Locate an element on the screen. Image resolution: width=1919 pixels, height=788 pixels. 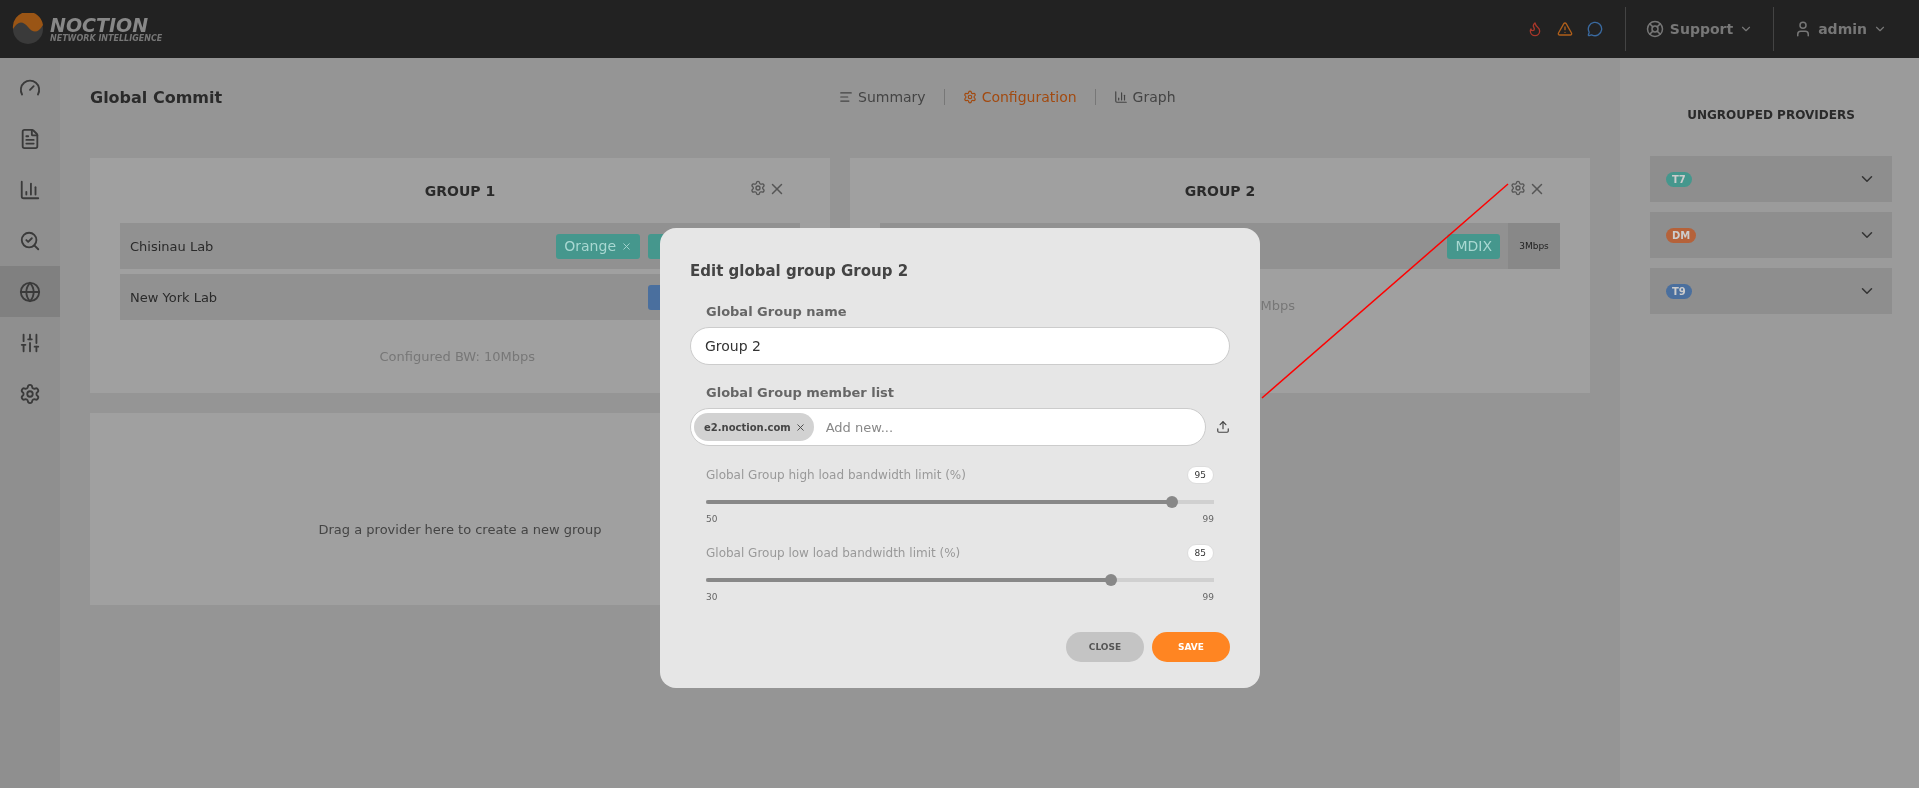
tab: Graph is located at coordinates (1144, 97).